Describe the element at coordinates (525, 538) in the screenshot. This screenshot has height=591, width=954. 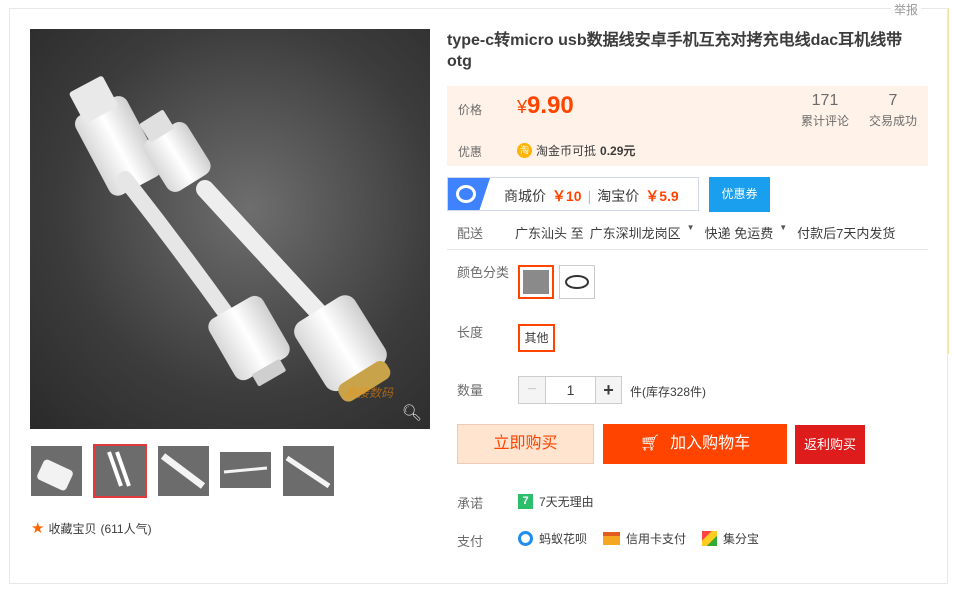
I see `huabei-icon` at that location.